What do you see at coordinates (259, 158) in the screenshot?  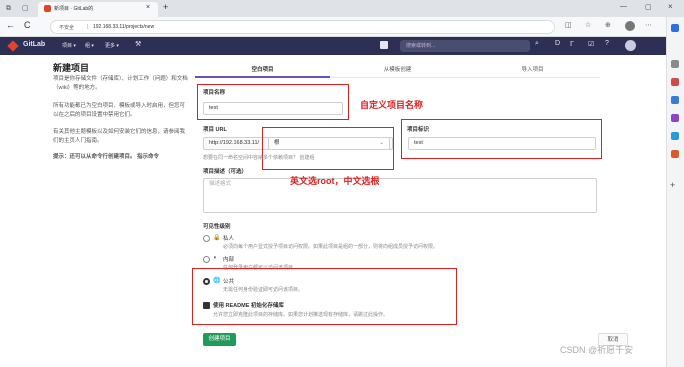 I see `url-help: 想要在同一命名空间中容纳多个依赖项目？ 创建组` at bounding box center [259, 158].